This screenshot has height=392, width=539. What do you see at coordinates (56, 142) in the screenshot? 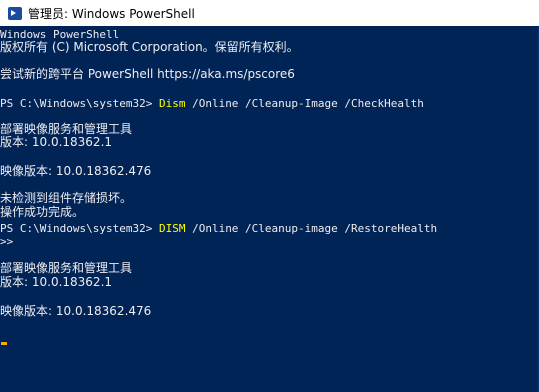
I see `output-version: 版本: 10.0.18362.1` at bounding box center [56, 142].